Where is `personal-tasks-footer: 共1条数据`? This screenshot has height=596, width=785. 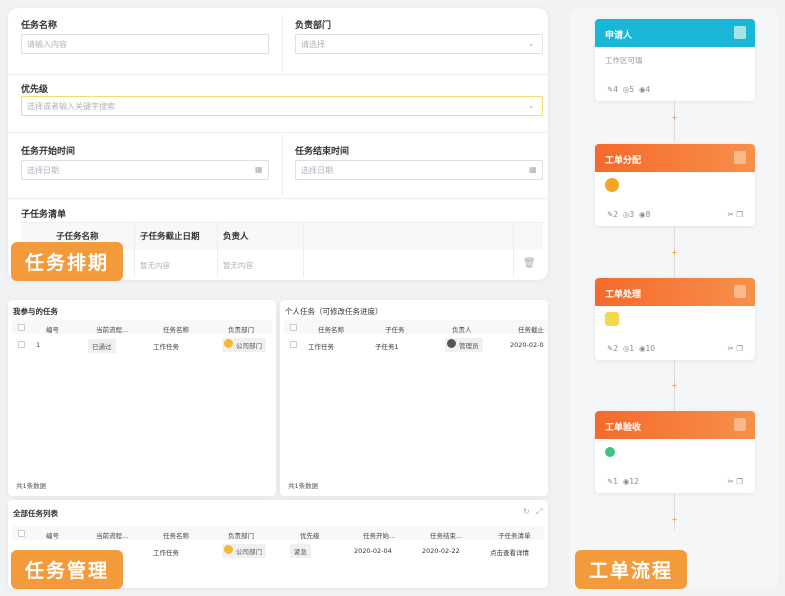 personal-tasks-footer: 共1条数据 is located at coordinates (303, 486).